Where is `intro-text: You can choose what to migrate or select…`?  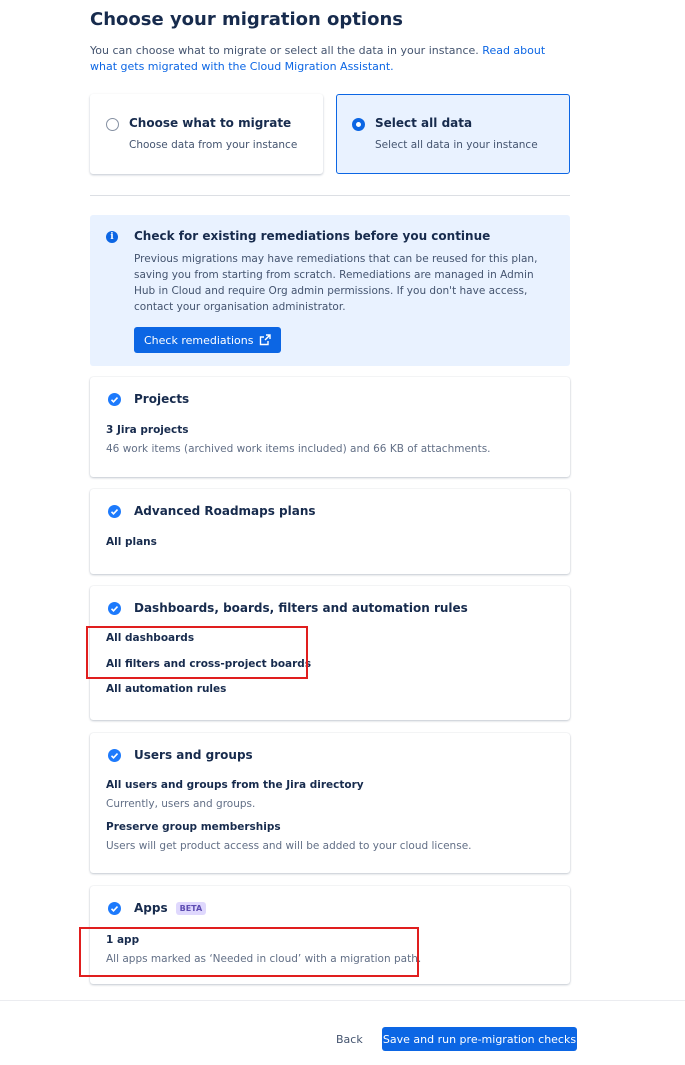
intro-text: You can choose what to migrate or select… is located at coordinates (330, 59).